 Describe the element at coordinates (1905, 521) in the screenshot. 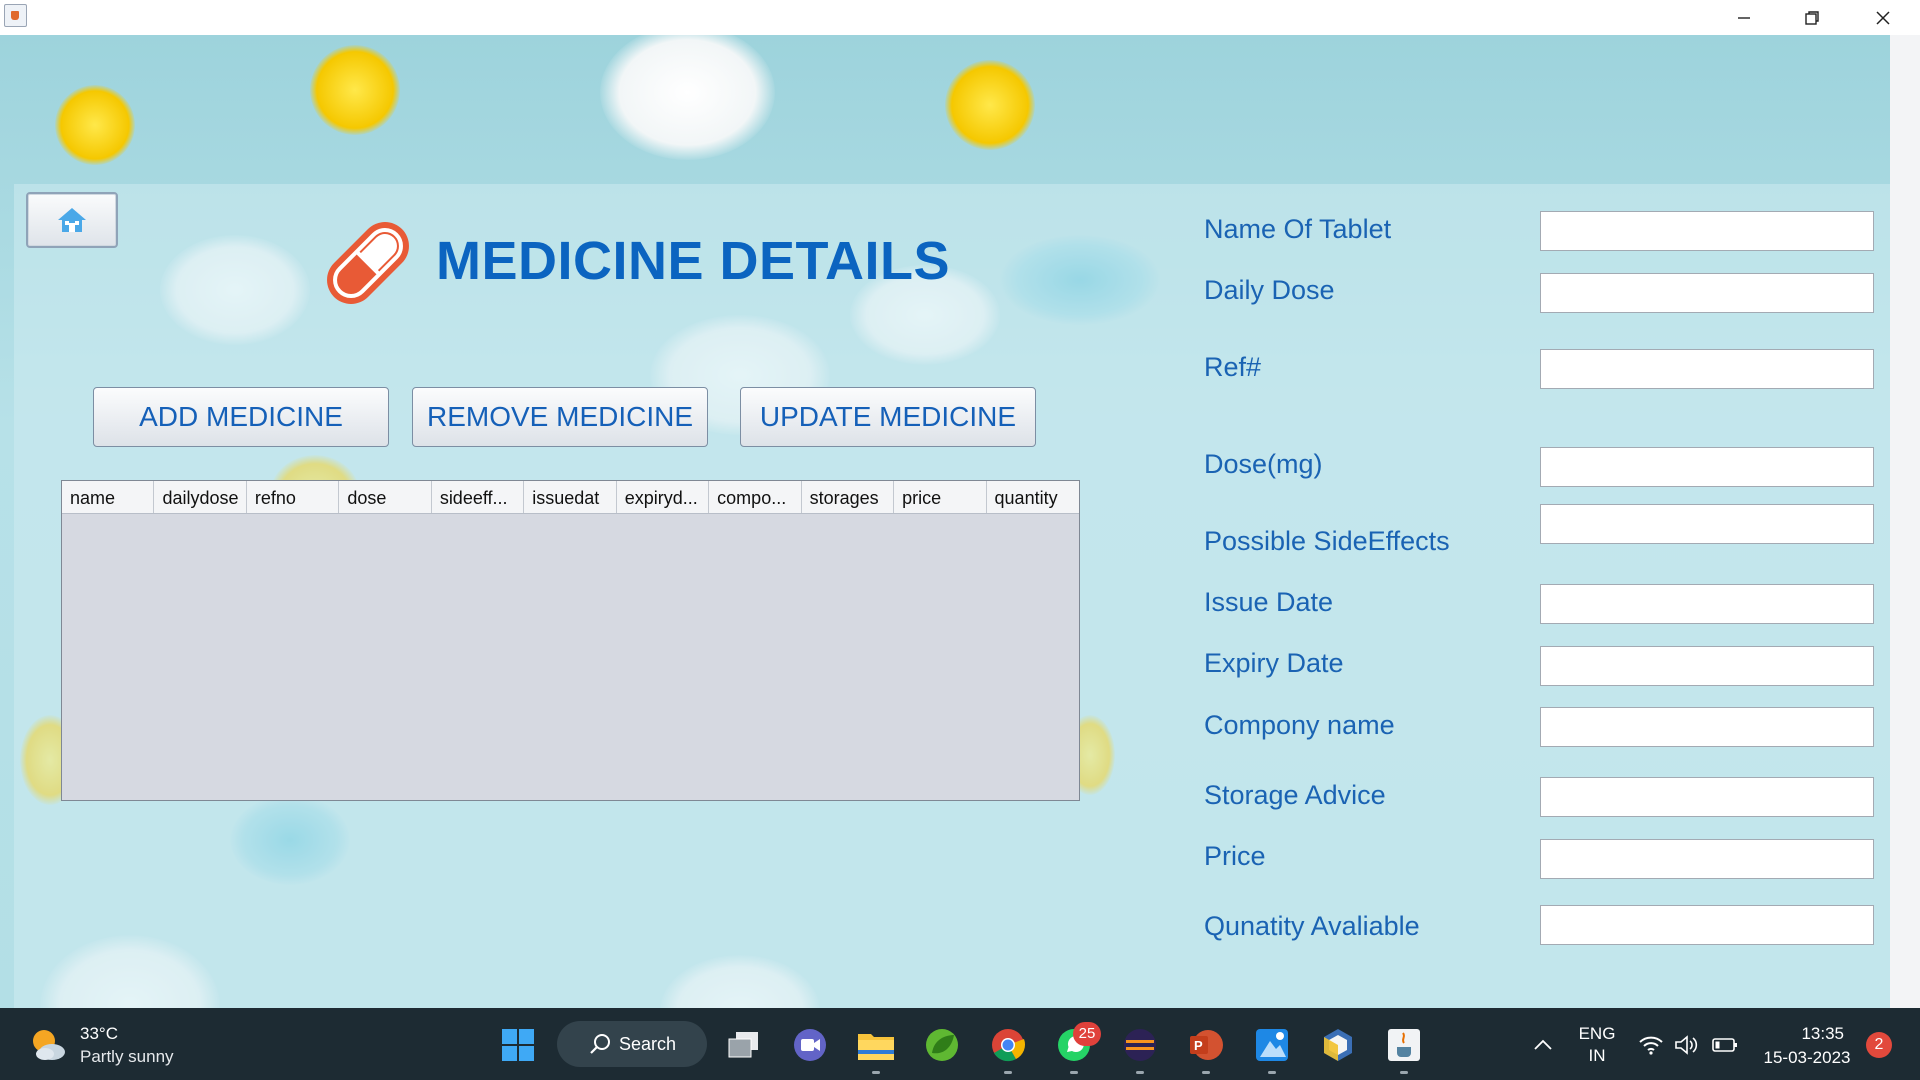

I see `window-right-edge` at that location.